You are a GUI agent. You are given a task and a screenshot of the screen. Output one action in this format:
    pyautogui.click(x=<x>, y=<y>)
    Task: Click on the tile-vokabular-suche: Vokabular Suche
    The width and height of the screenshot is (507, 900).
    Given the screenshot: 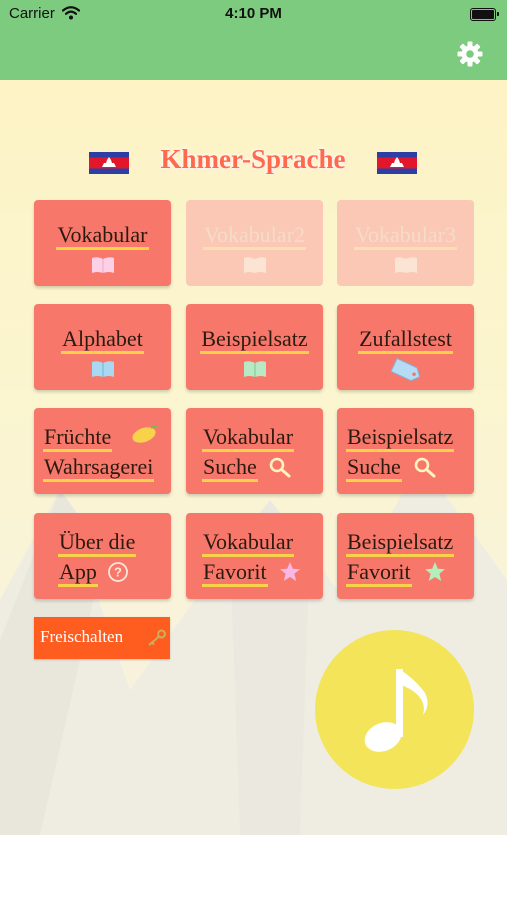 What is the action you would take?
    pyautogui.click(x=254, y=451)
    